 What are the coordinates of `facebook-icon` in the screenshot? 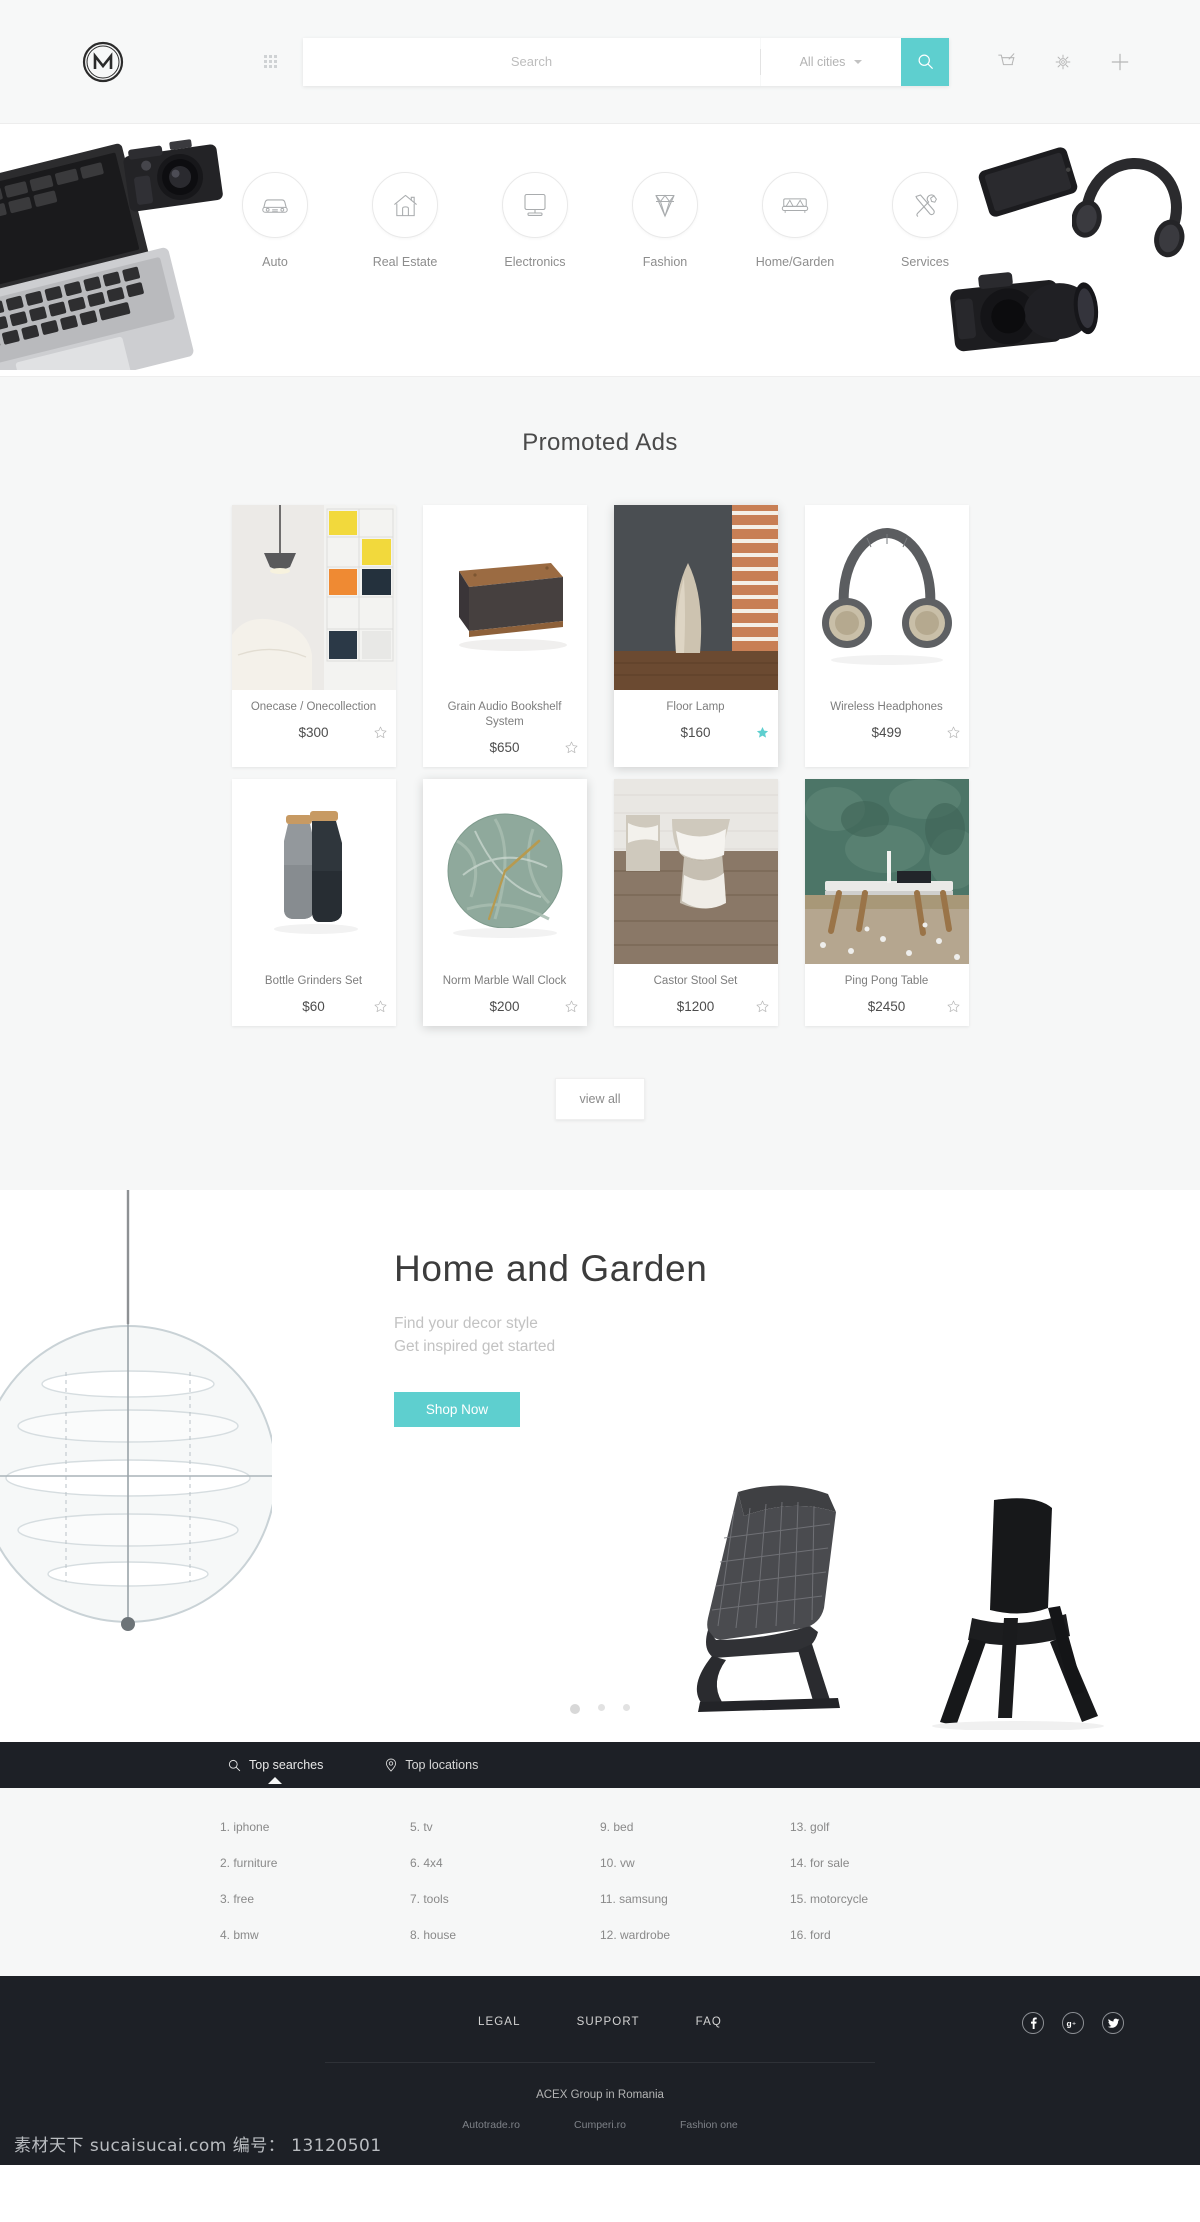 It's located at (1033, 2023).